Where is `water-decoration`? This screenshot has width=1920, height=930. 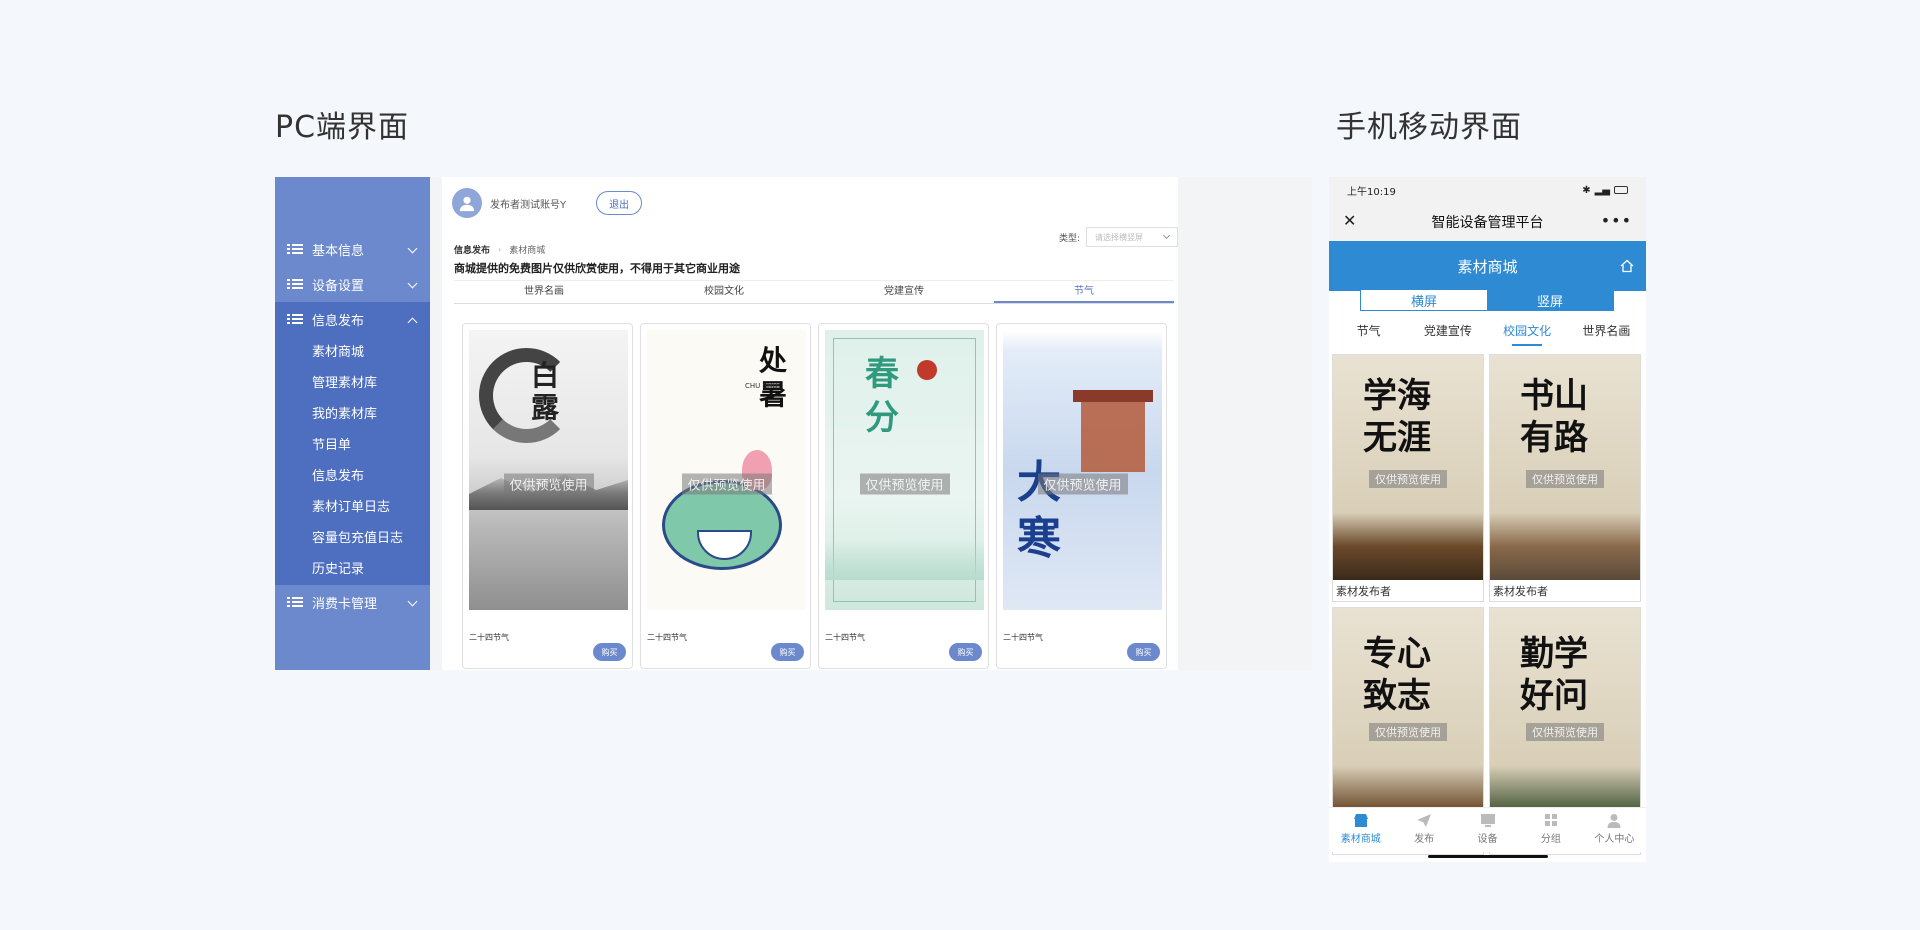 water-decoration is located at coordinates (904, 560).